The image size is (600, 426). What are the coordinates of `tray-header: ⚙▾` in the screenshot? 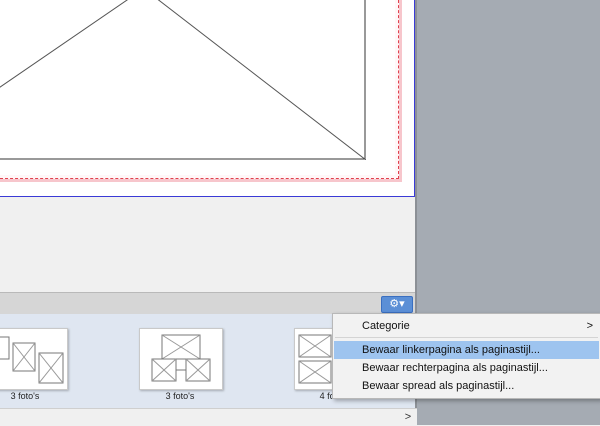 It's located at (207, 303).